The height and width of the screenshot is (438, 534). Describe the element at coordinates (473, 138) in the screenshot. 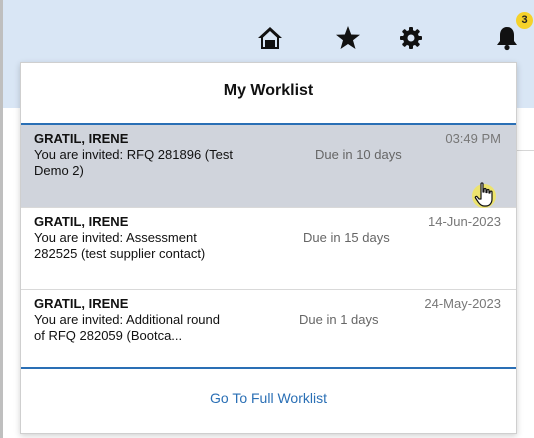

I see `item-timestamp: 03:49 PM` at that location.